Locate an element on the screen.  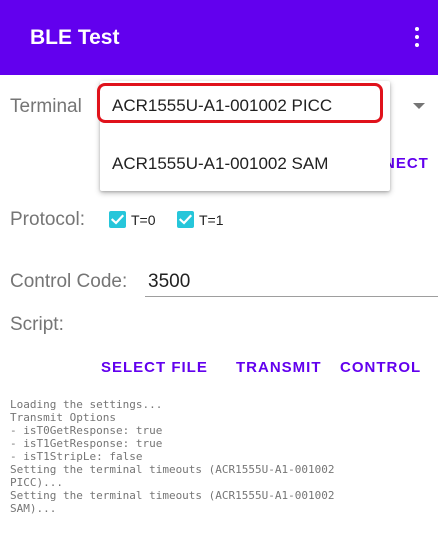
t0-label: T=0 is located at coordinates (143, 220).